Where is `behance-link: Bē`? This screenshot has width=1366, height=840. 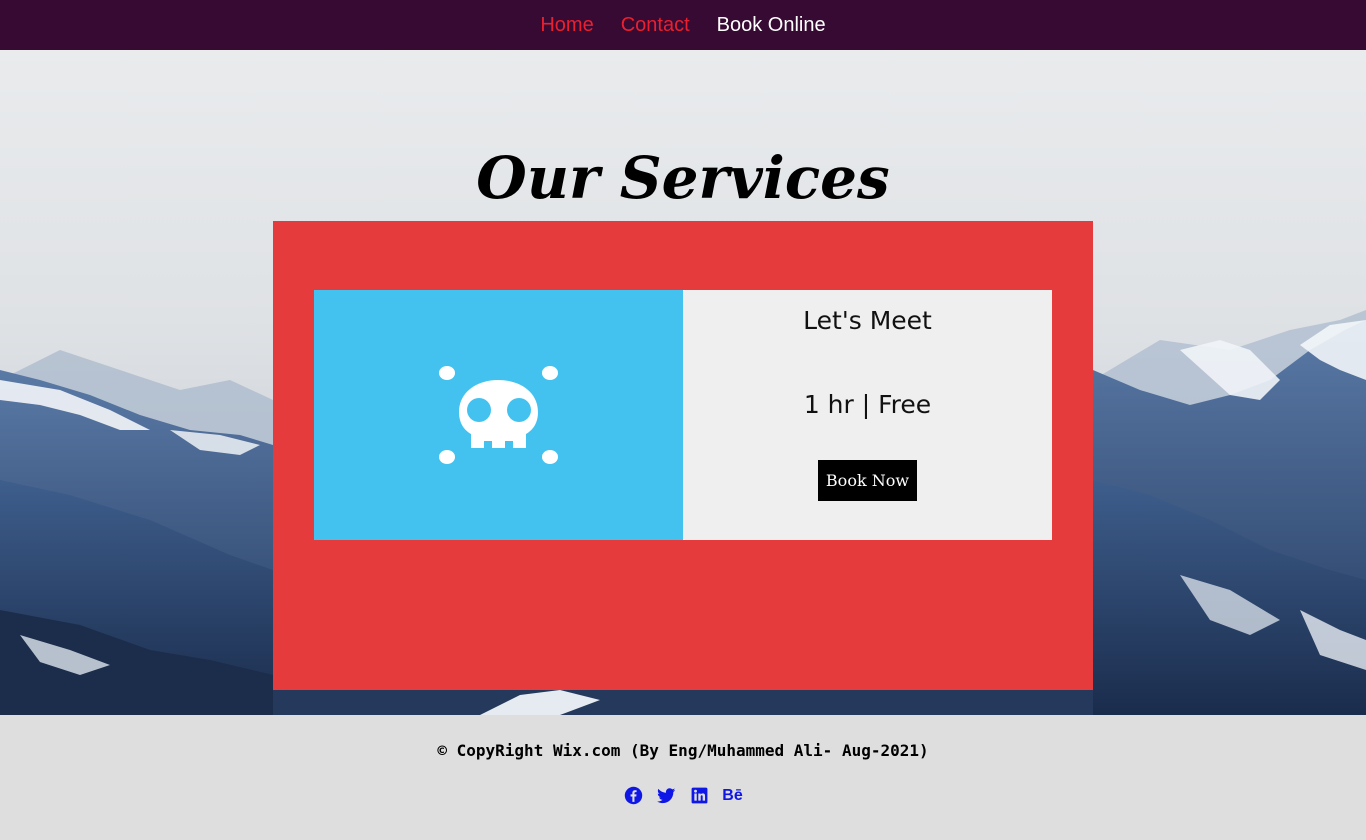 behance-link: Bē is located at coordinates (732, 795).